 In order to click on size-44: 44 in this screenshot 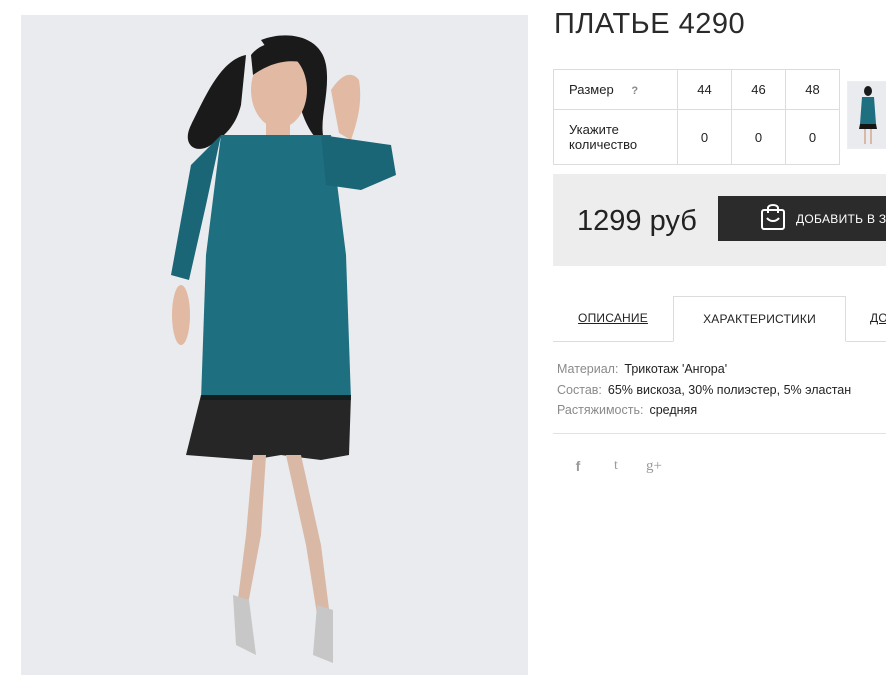, I will do `click(704, 89)`.